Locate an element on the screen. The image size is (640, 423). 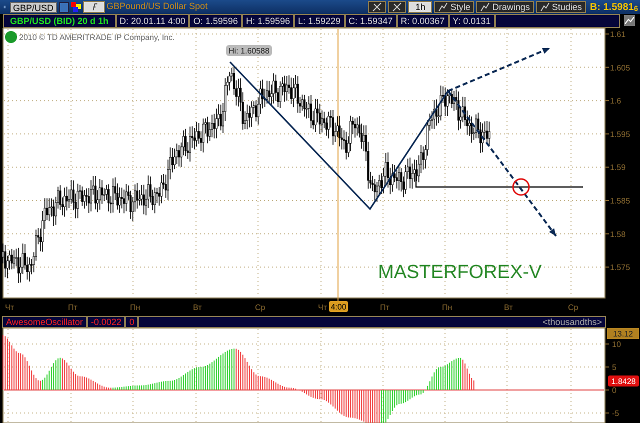
max-value-label: 13.12 is located at coordinates (623, 333).